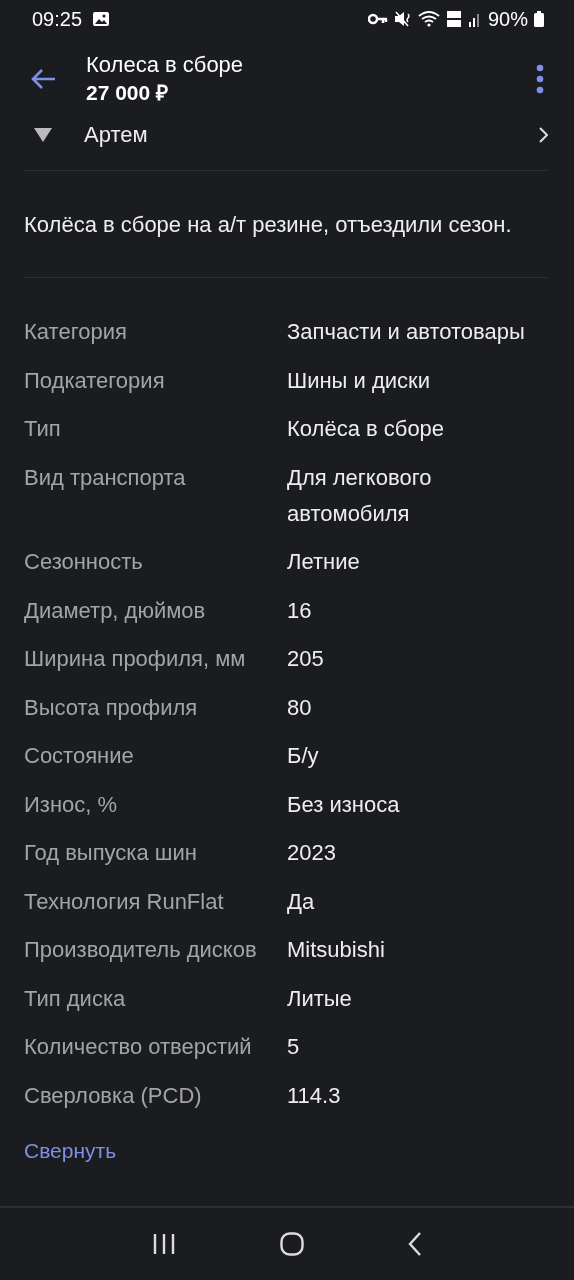  I want to click on param-label: Категория, so click(76, 332).